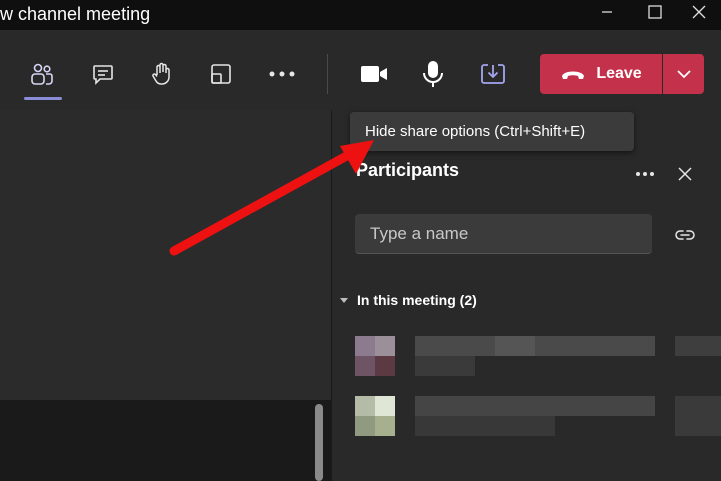  What do you see at coordinates (492, 131) in the screenshot?
I see `share-tooltip: Hide share options (Ctrl+Shift+E)` at bounding box center [492, 131].